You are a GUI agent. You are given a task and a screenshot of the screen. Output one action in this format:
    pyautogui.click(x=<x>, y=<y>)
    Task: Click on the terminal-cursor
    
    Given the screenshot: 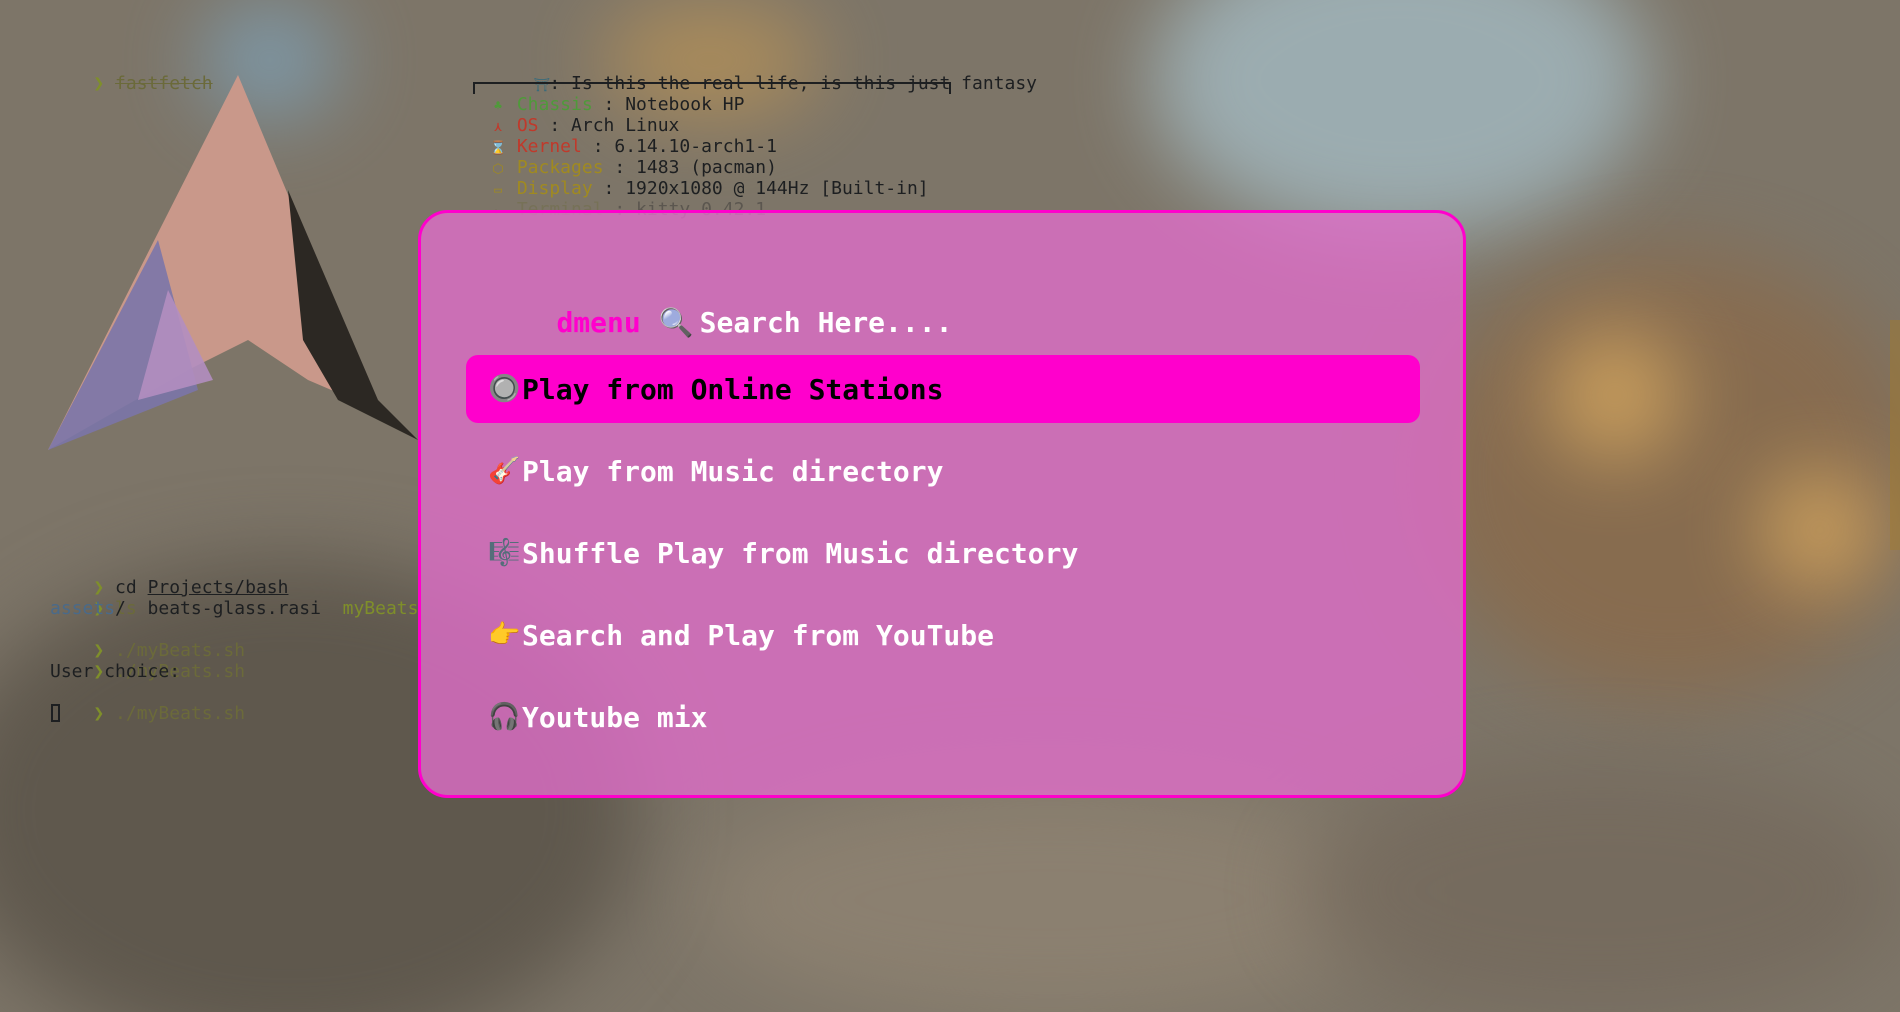 What is the action you would take?
    pyautogui.click(x=55, y=713)
    